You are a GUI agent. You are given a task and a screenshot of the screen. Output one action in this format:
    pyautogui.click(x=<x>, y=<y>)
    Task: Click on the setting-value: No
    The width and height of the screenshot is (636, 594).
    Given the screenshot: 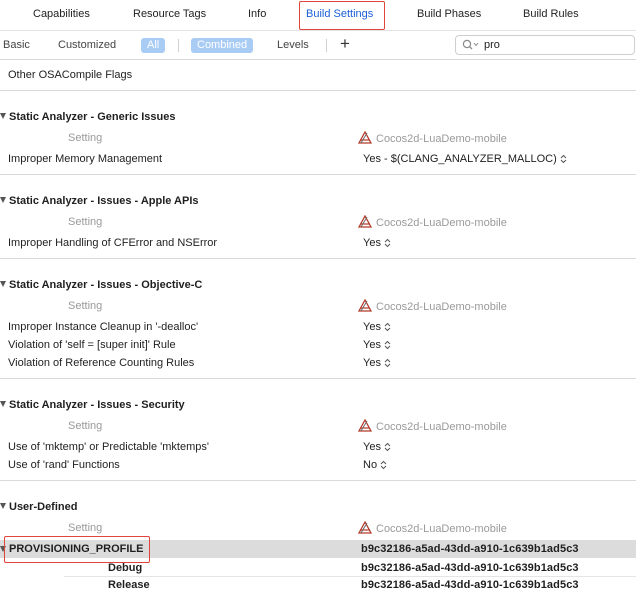 What is the action you would take?
    pyautogui.click(x=375, y=465)
    